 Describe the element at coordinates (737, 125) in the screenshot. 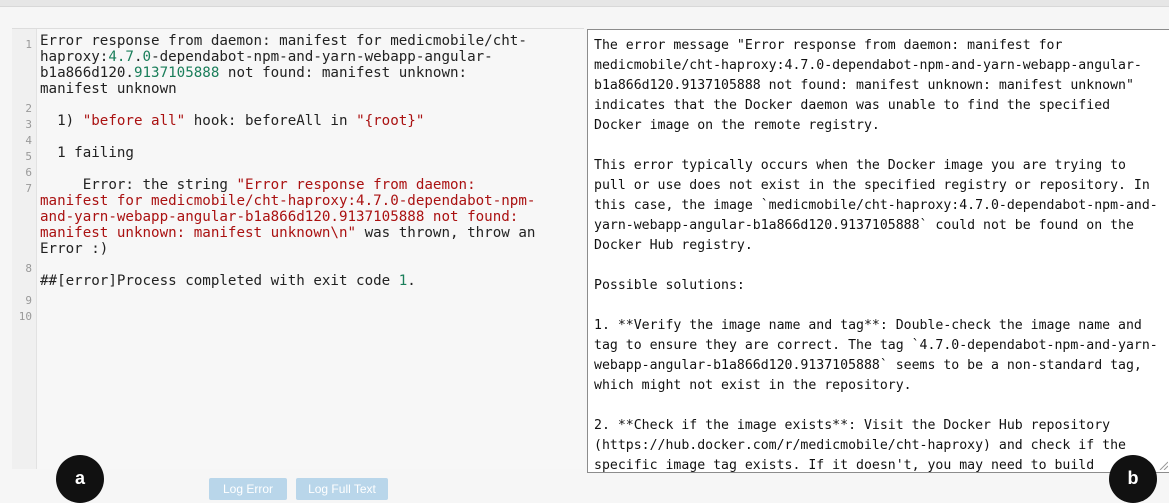

I see `response-line: Docker image on the remote registry.` at that location.